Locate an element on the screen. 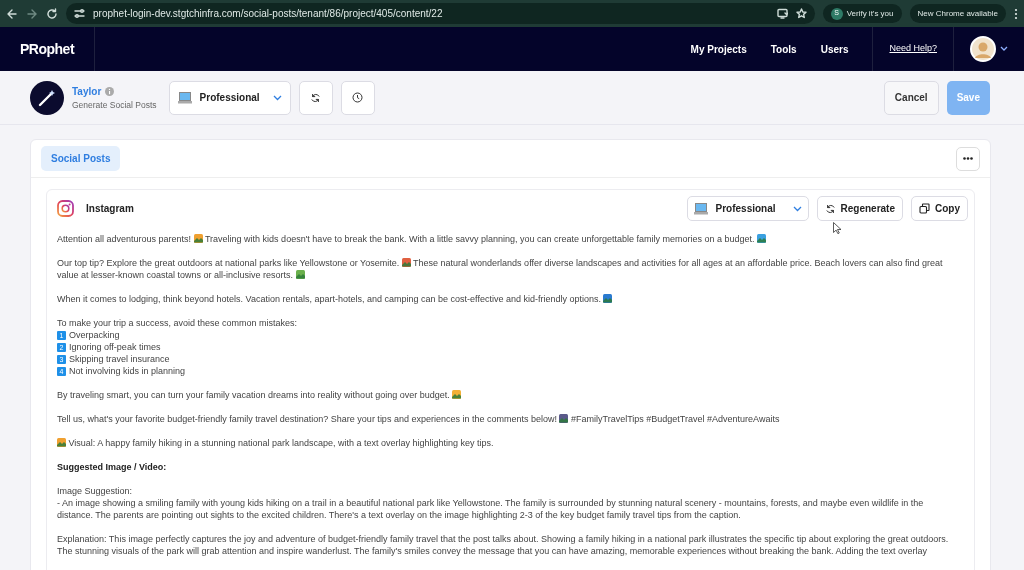 The height and width of the screenshot is (570, 1024). assistant-subtitle: Generate Social Posts is located at coordinates (114, 105).